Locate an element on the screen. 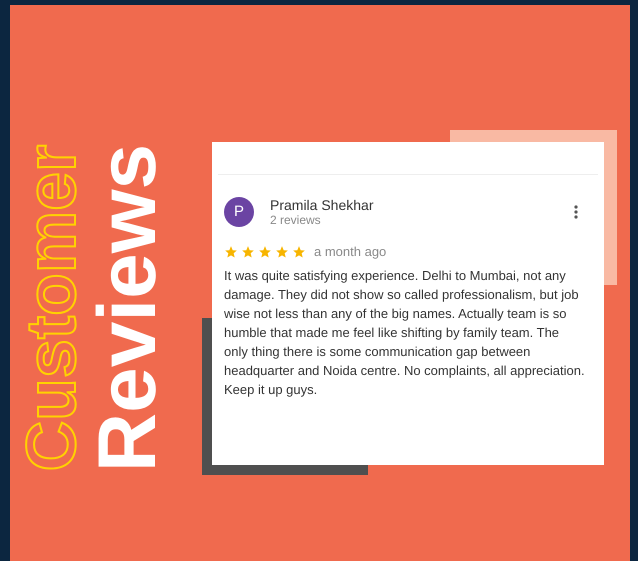  review-count: 2 reviews is located at coordinates (296, 220).